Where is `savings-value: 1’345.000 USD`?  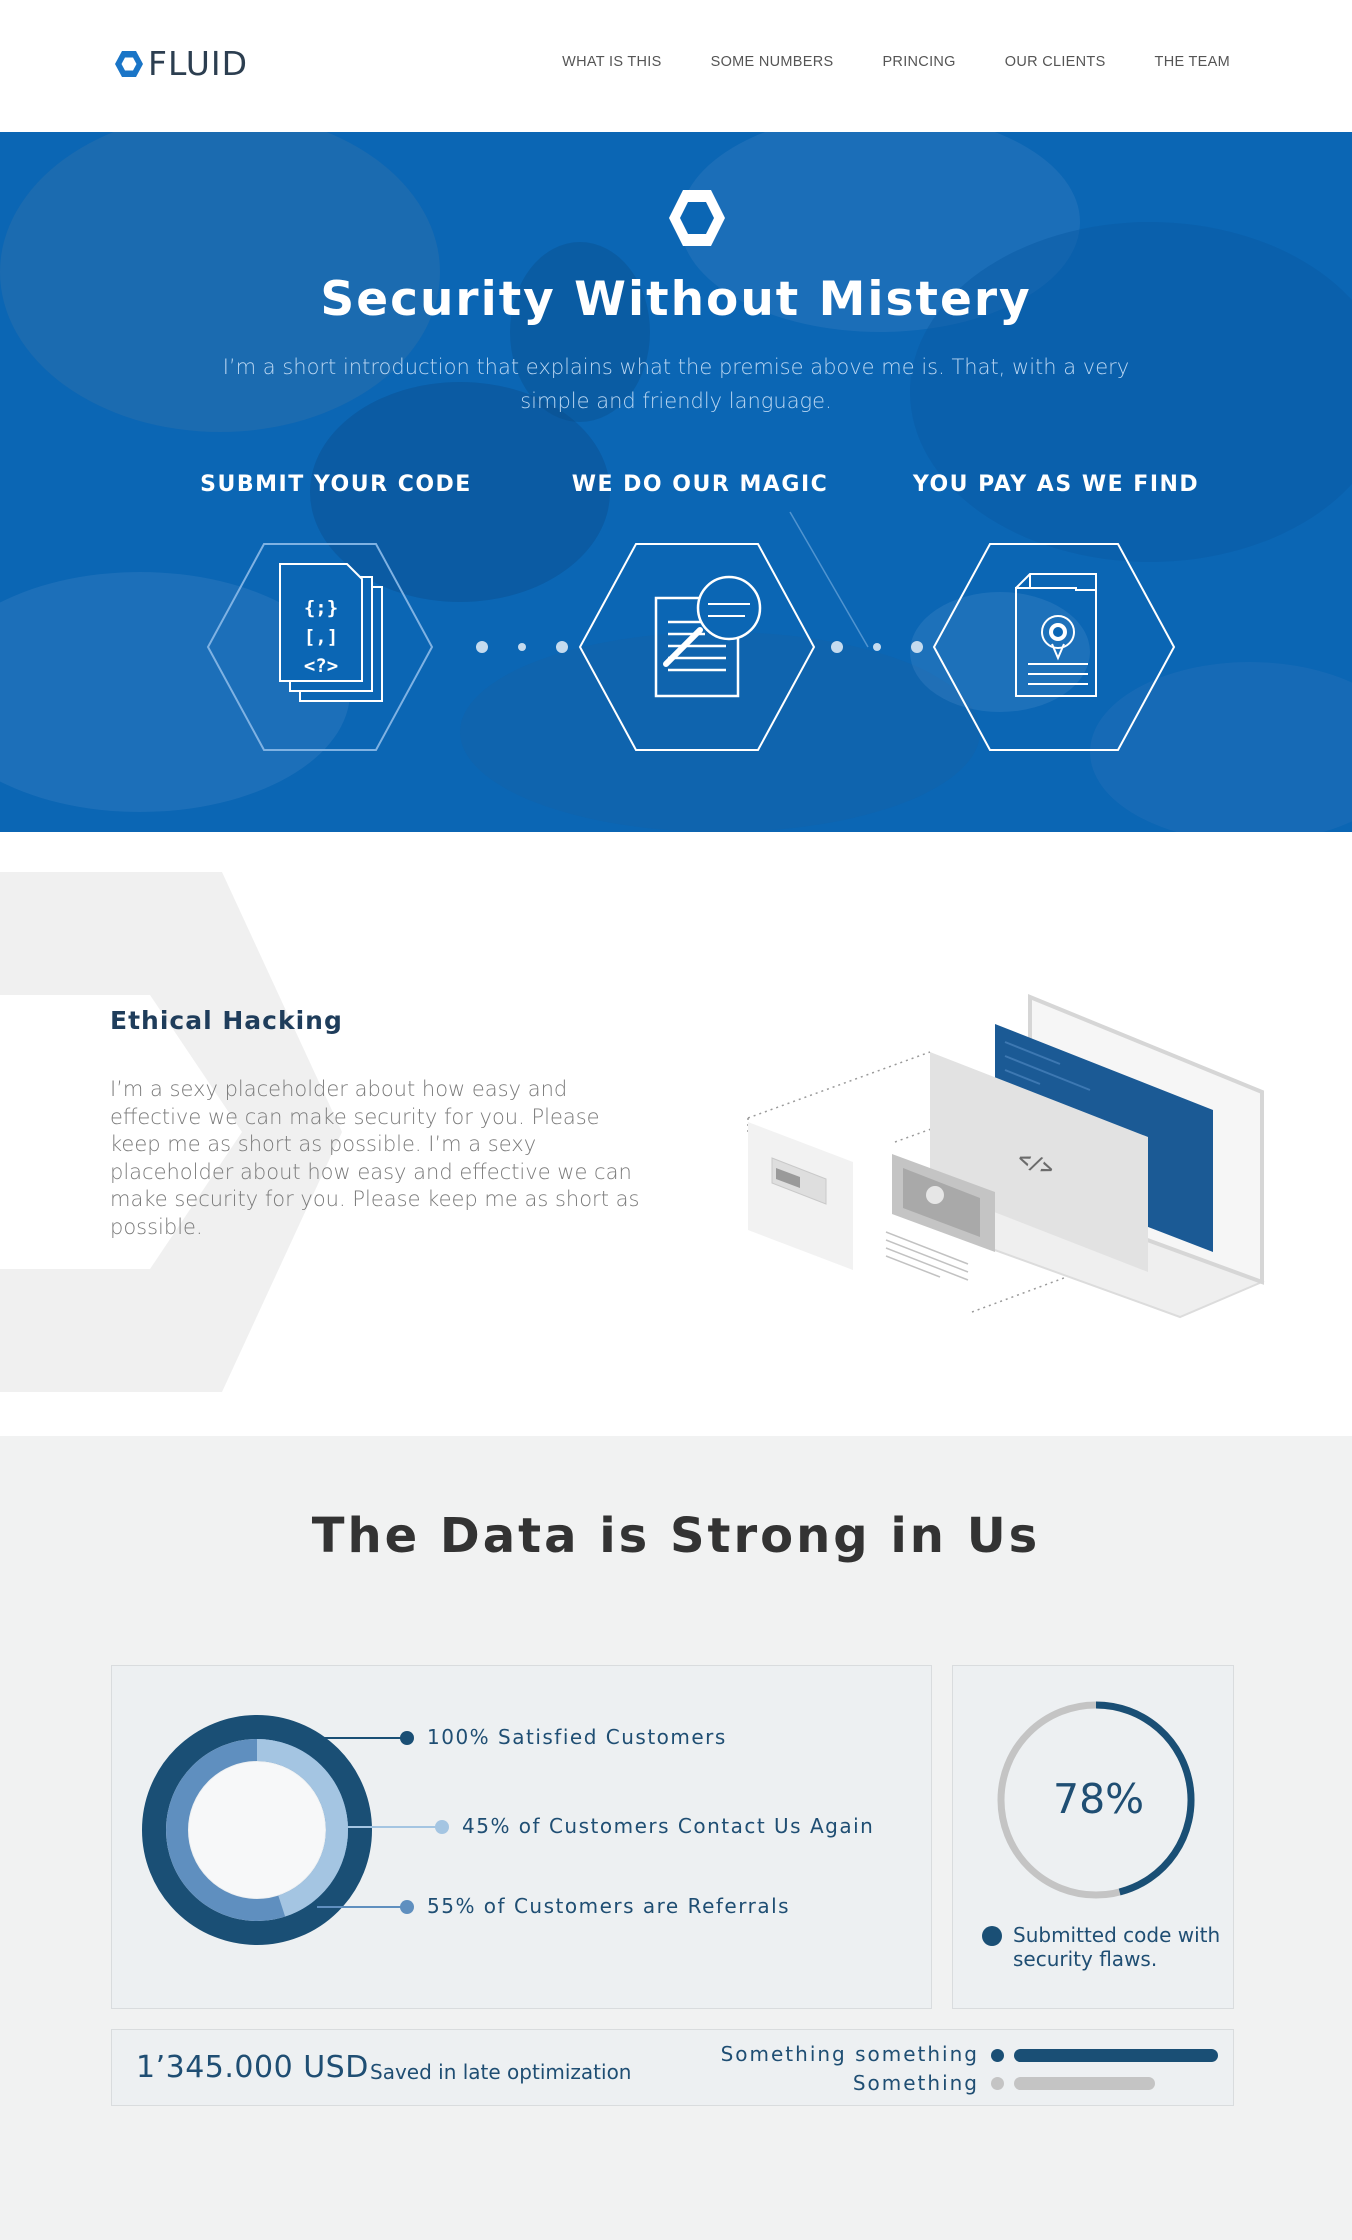 savings-value: 1’345.000 USD is located at coordinates (252, 2067).